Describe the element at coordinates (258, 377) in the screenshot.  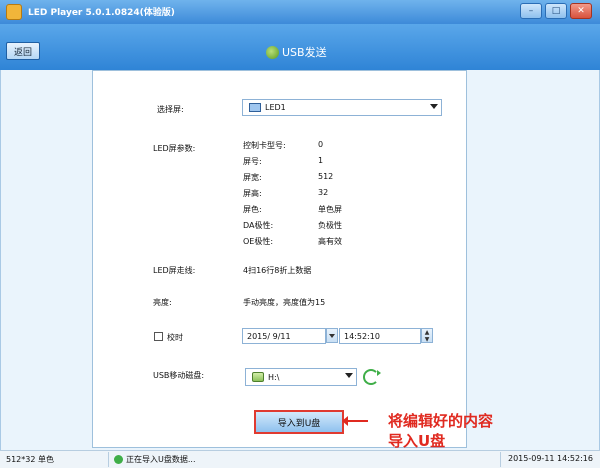
I see `drive-icon` at that location.